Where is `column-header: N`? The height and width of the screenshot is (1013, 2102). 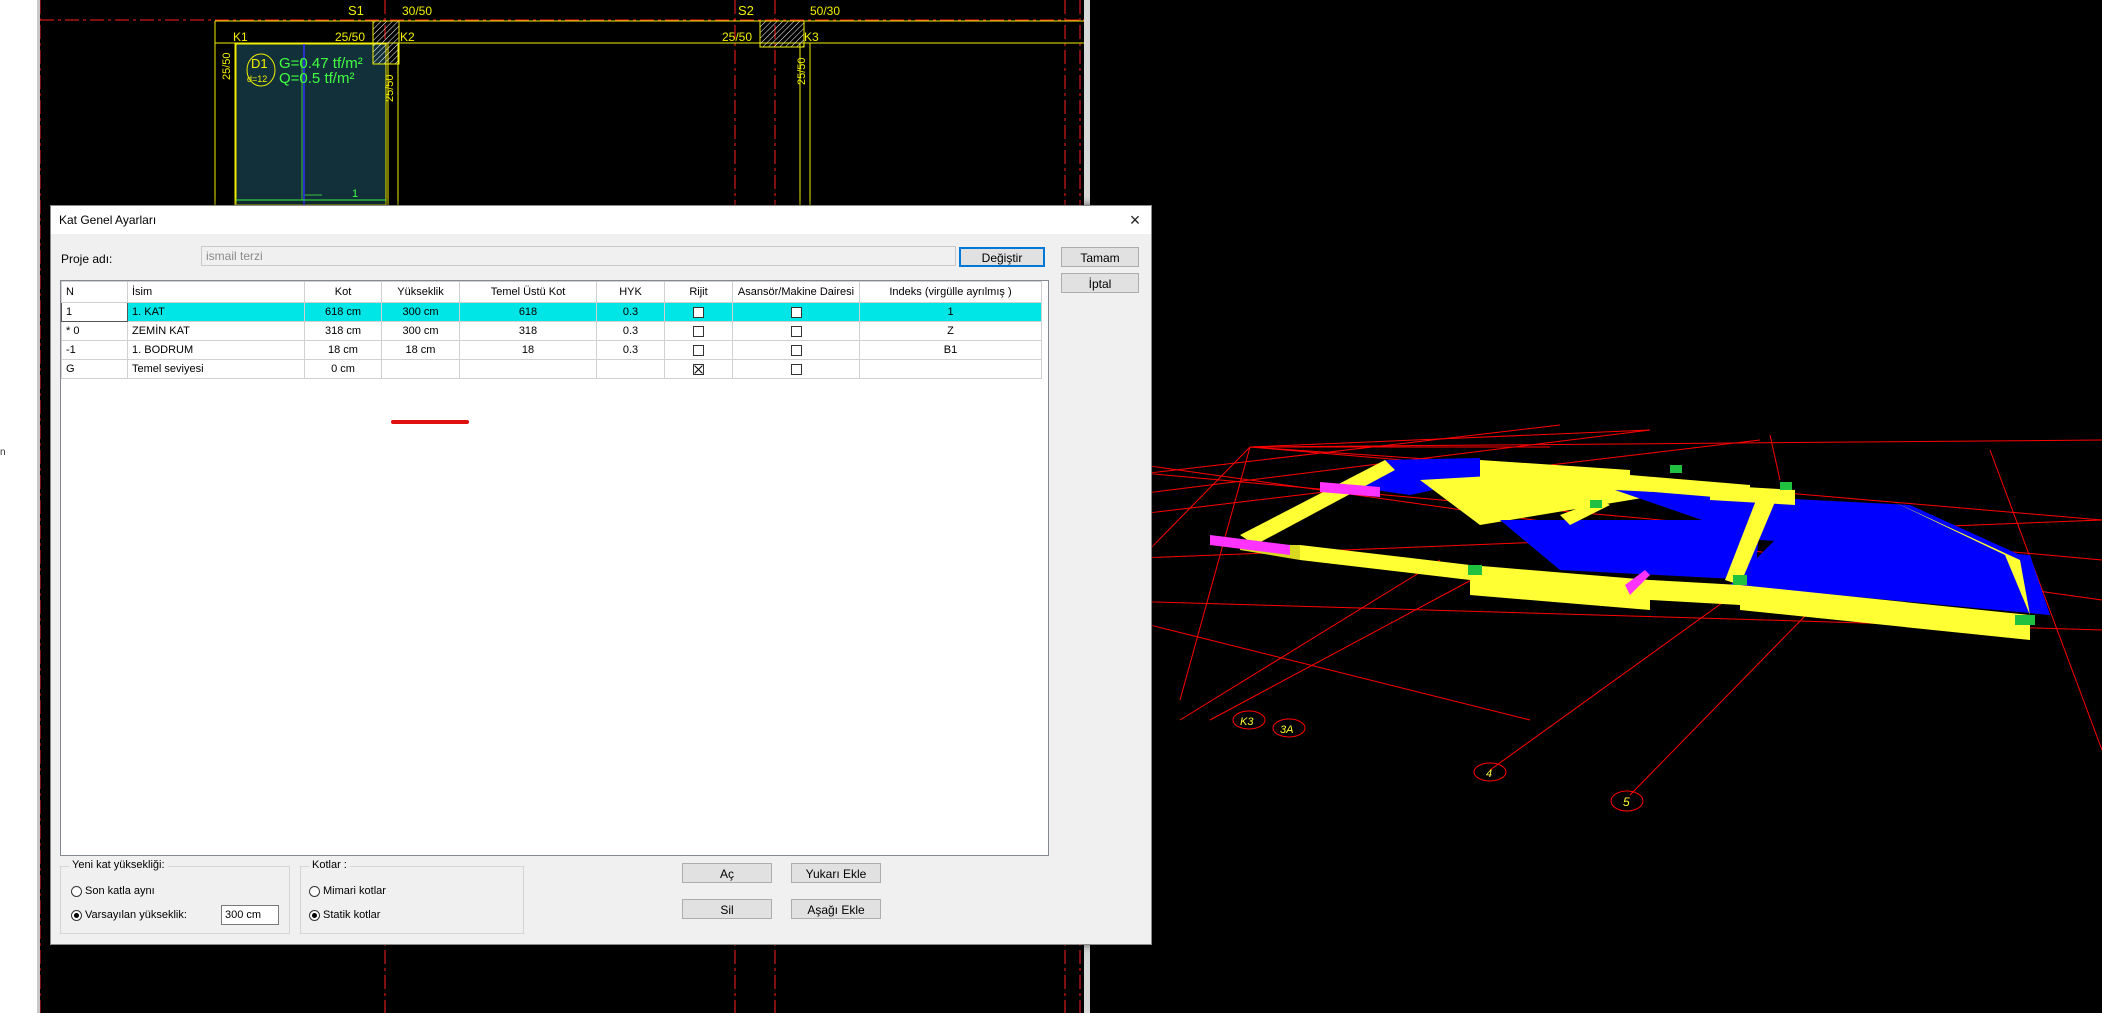 column-header: N is located at coordinates (94, 292).